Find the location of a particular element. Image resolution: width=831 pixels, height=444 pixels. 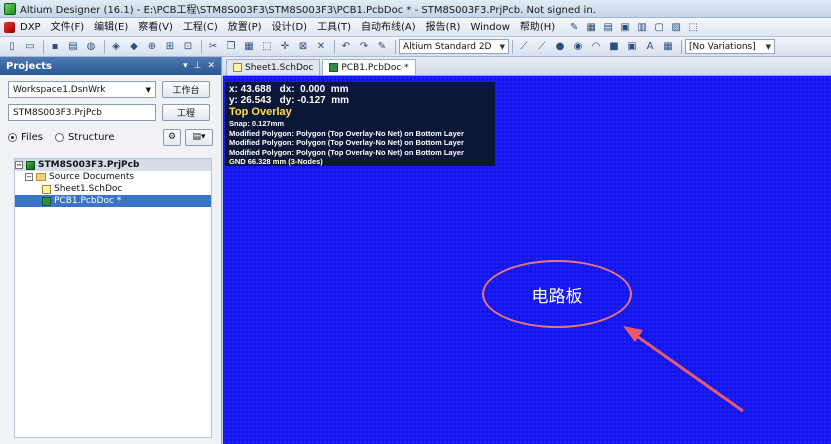

tab-pcb1: PCB1.PcbDoc * is located at coordinates (369, 67).